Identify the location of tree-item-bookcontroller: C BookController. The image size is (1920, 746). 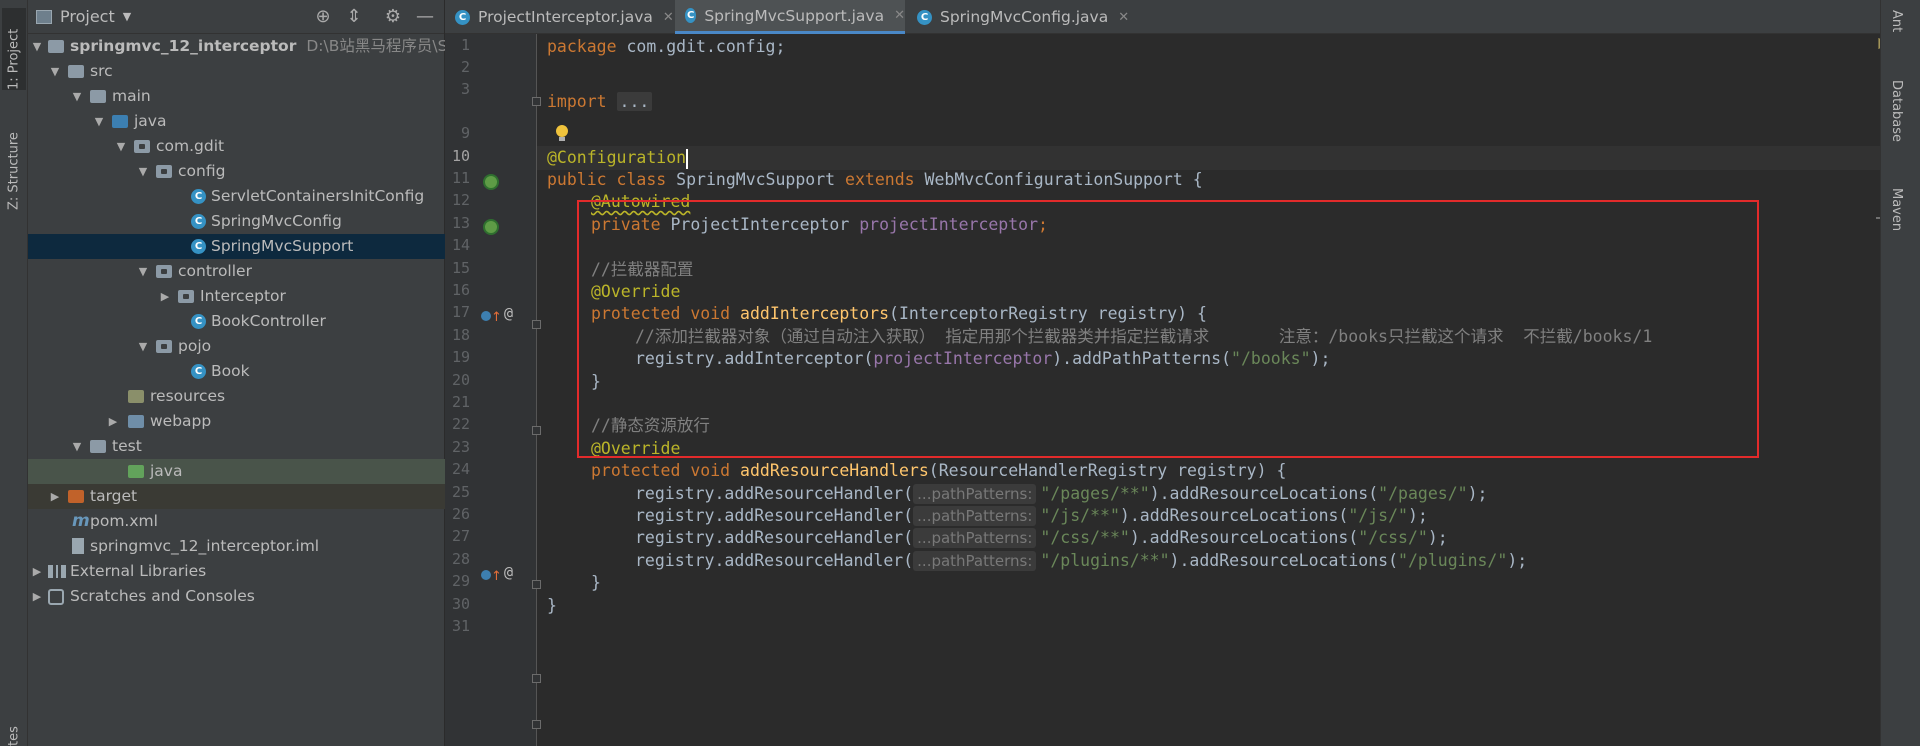
(236, 321).